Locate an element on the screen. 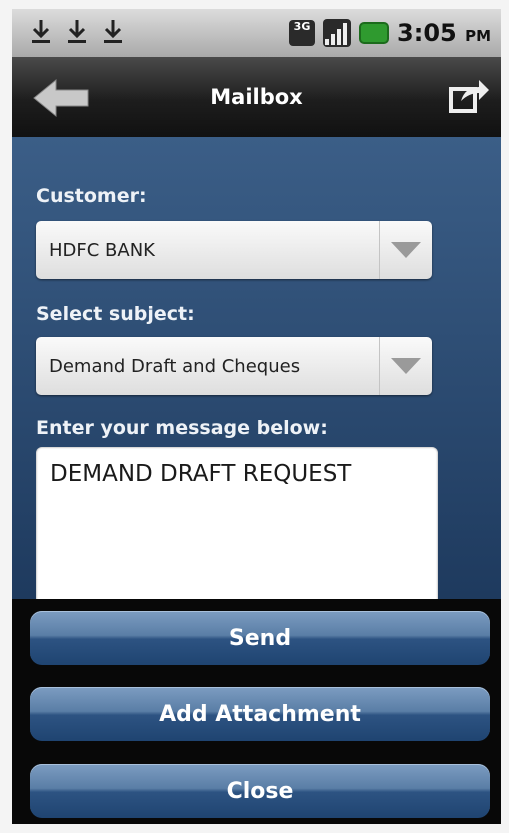 The height and width of the screenshot is (833, 509). message-label: Enter your message below: is located at coordinates (182, 428).